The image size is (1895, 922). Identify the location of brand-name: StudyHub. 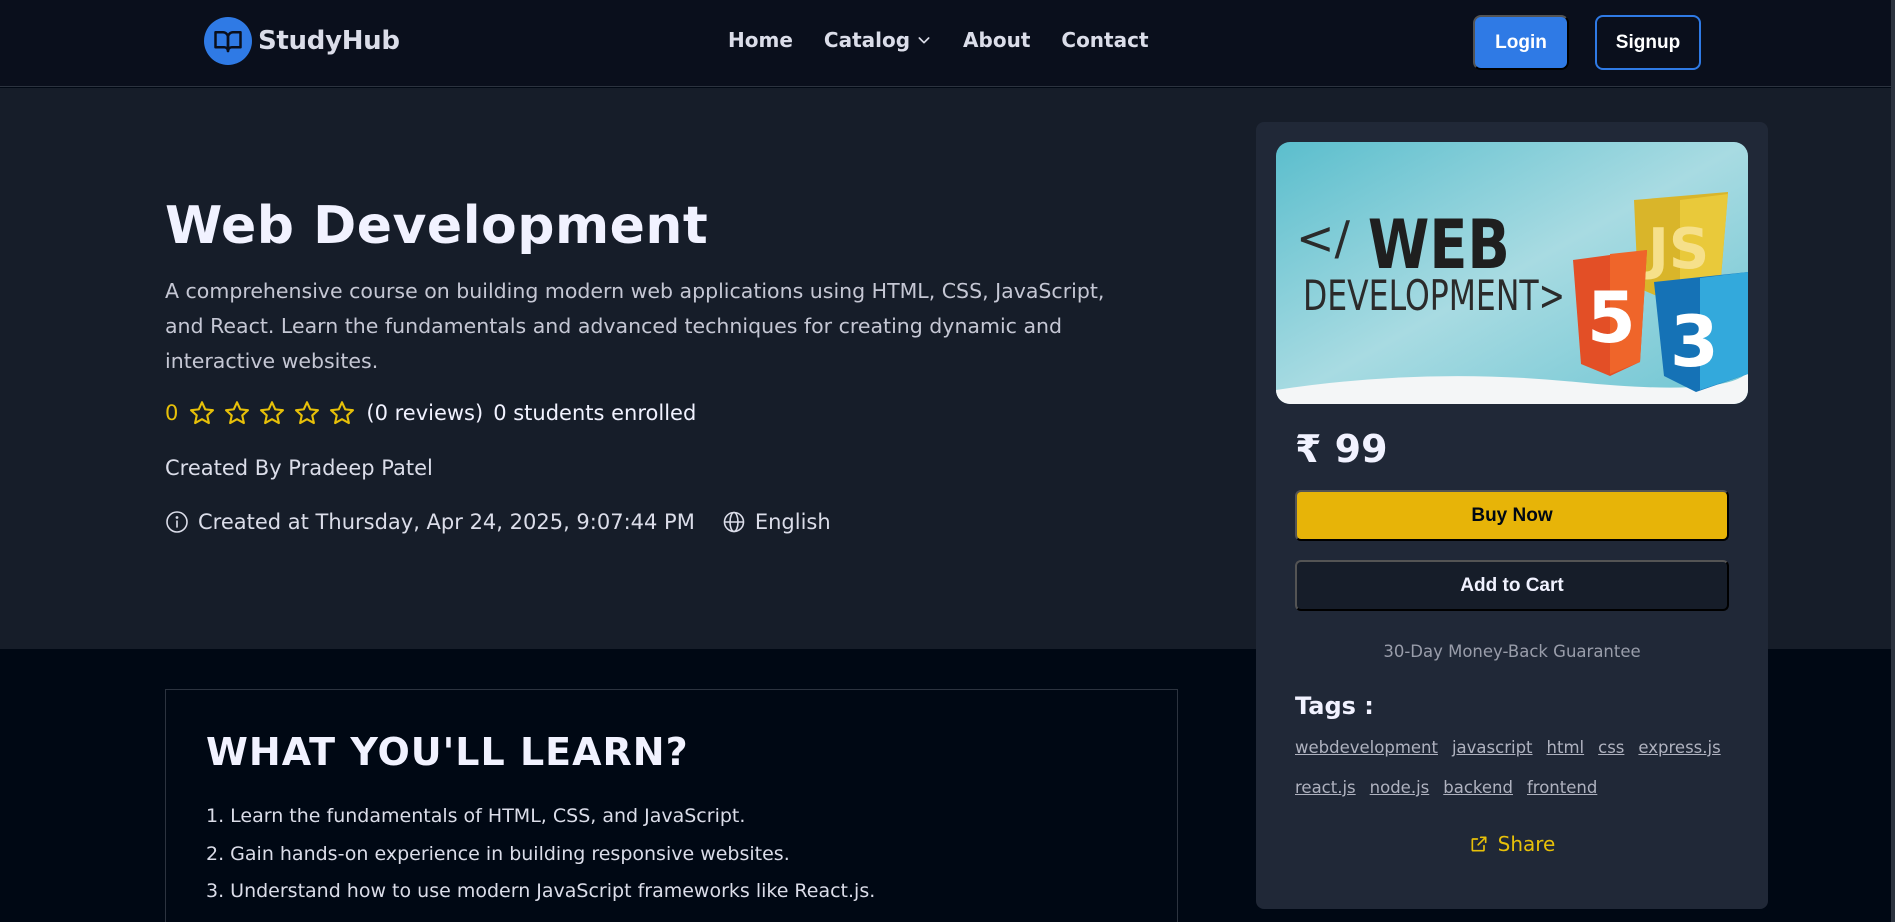
(329, 41).